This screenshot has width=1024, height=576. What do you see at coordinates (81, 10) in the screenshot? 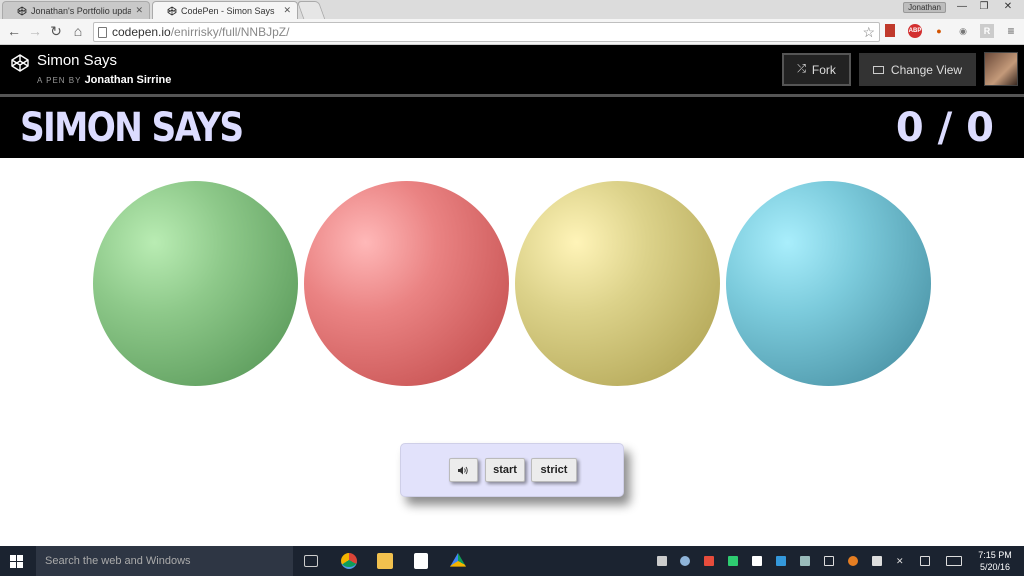
I see `tab-title: Jonathan's Portfolio upda` at bounding box center [81, 10].